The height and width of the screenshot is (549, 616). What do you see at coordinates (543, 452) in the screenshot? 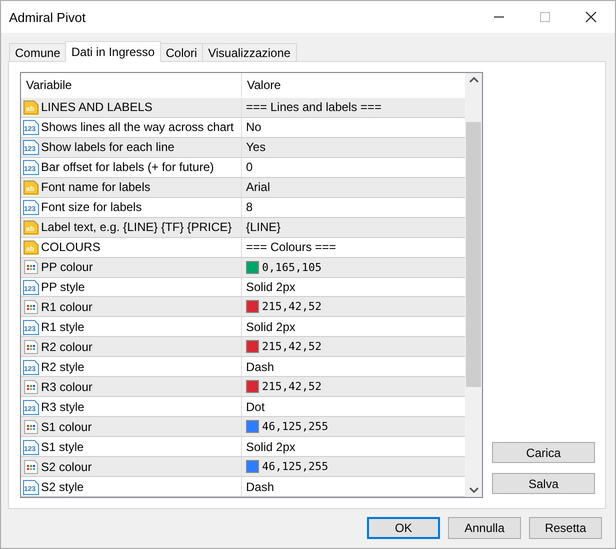
I see `side-button: Carica` at bounding box center [543, 452].